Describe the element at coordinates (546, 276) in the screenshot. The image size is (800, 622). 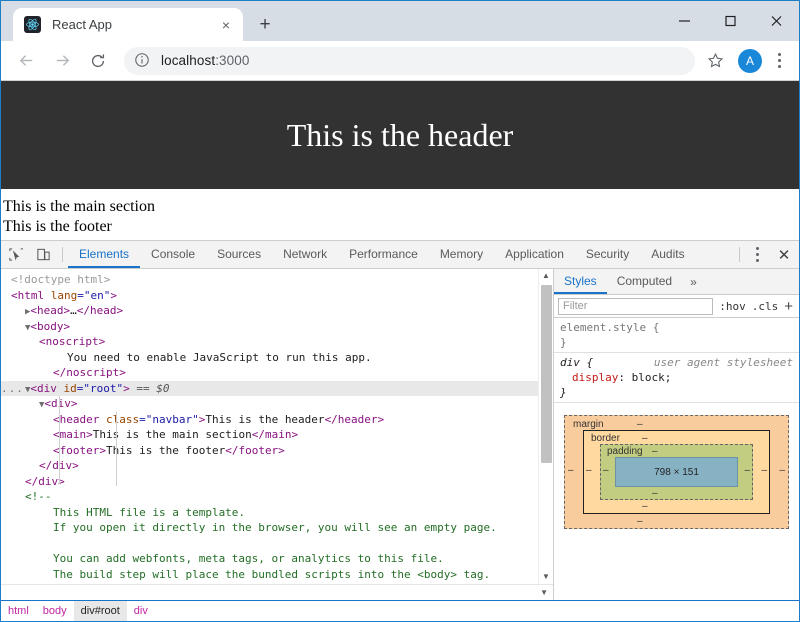
I see `scroll-up-arrow-icon: ▲` at that location.